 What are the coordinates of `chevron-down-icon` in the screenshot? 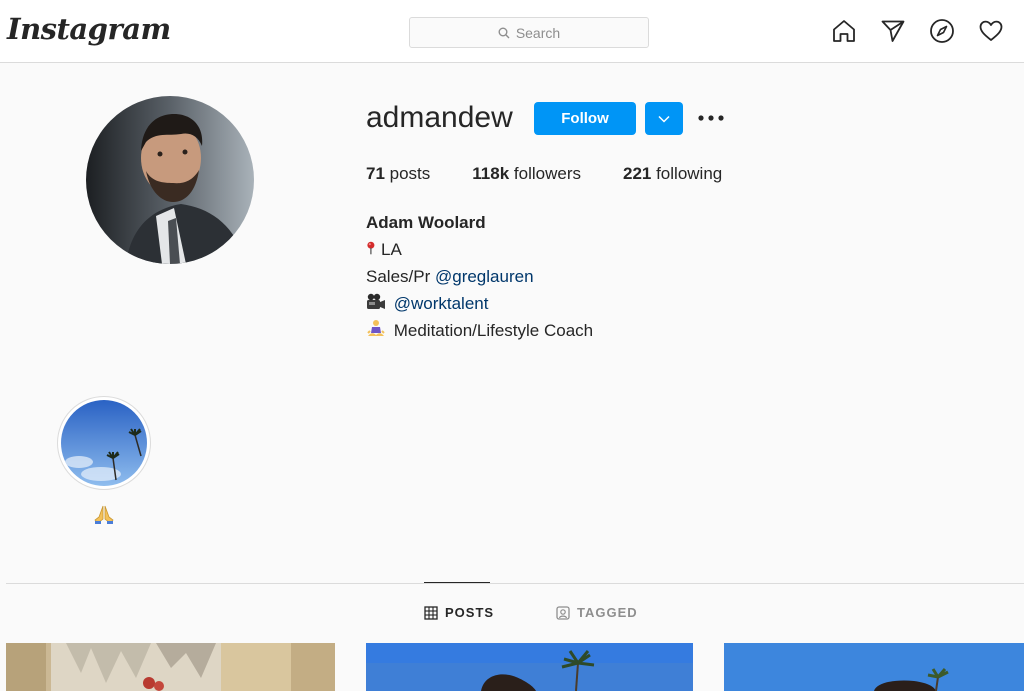 It's located at (664, 119).